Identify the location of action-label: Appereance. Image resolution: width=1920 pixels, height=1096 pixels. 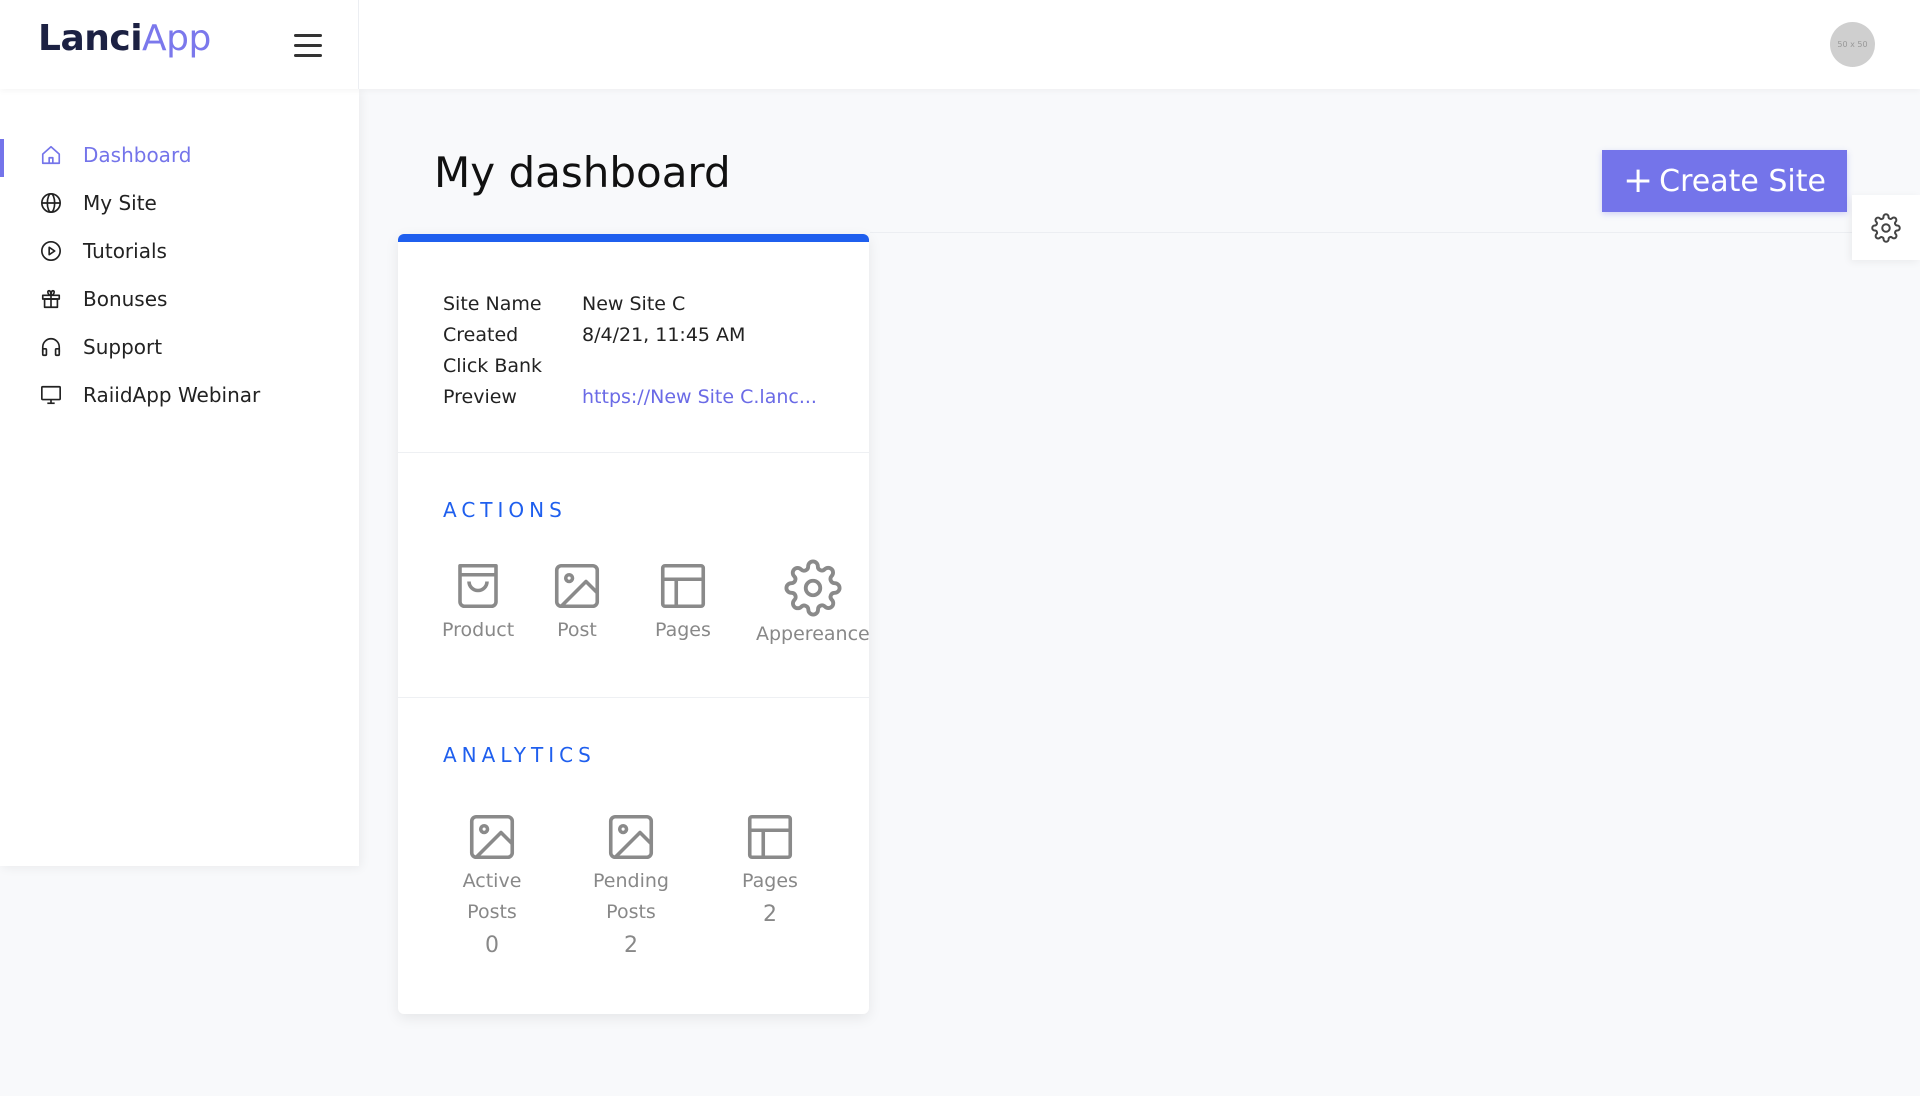
(812, 634).